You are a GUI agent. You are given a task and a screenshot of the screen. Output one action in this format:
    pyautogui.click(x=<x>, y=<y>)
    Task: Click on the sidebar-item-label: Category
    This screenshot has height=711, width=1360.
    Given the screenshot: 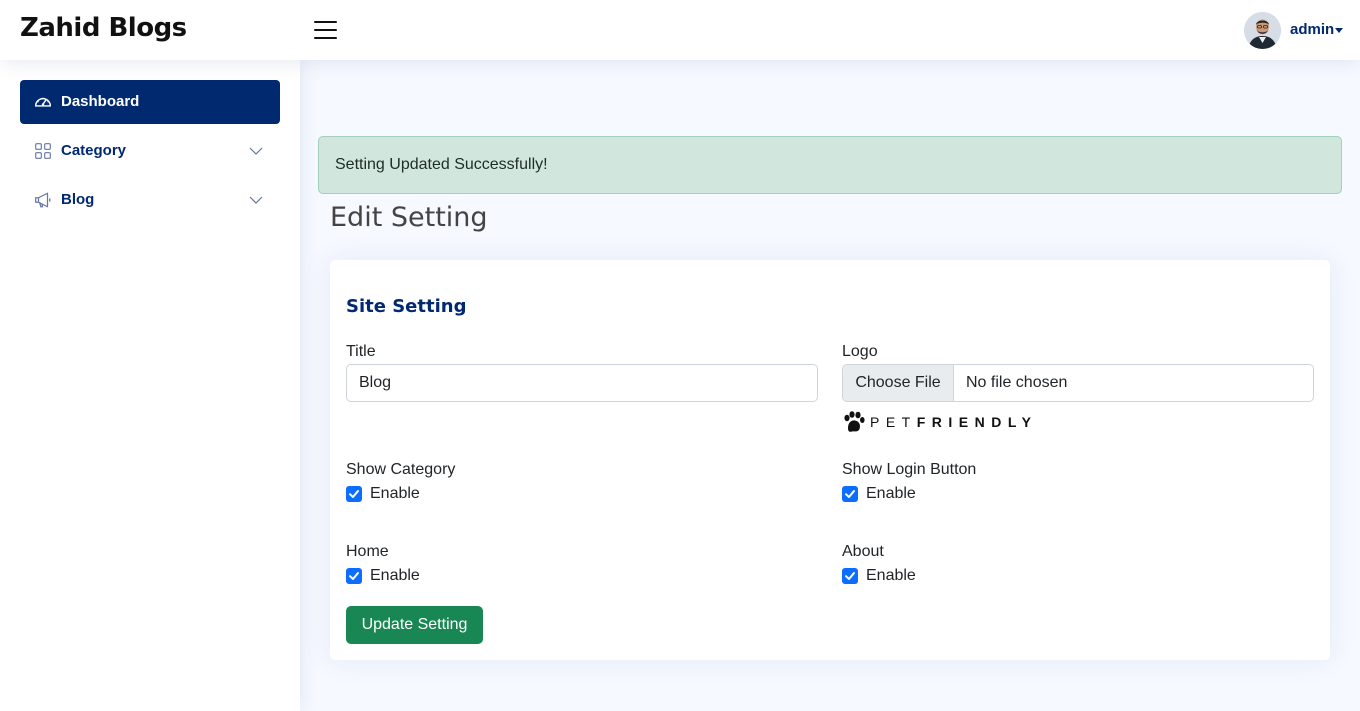 What is the action you would take?
    pyautogui.click(x=94, y=150)
    